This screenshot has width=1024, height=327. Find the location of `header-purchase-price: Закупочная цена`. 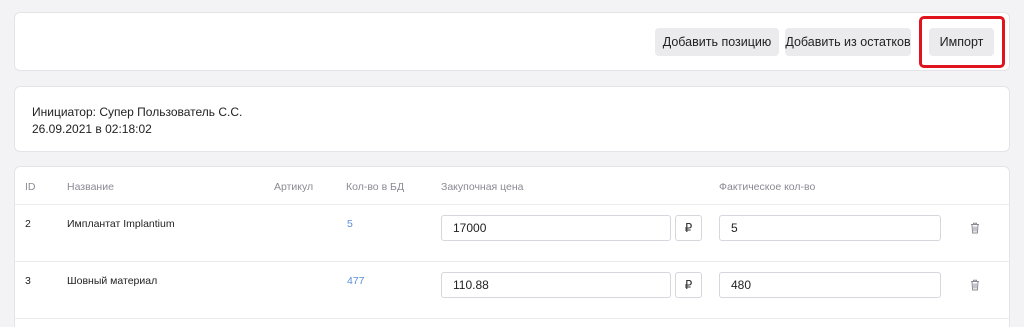

header-purchase-price: Закупочная цена is located at coordinates (482, 187).